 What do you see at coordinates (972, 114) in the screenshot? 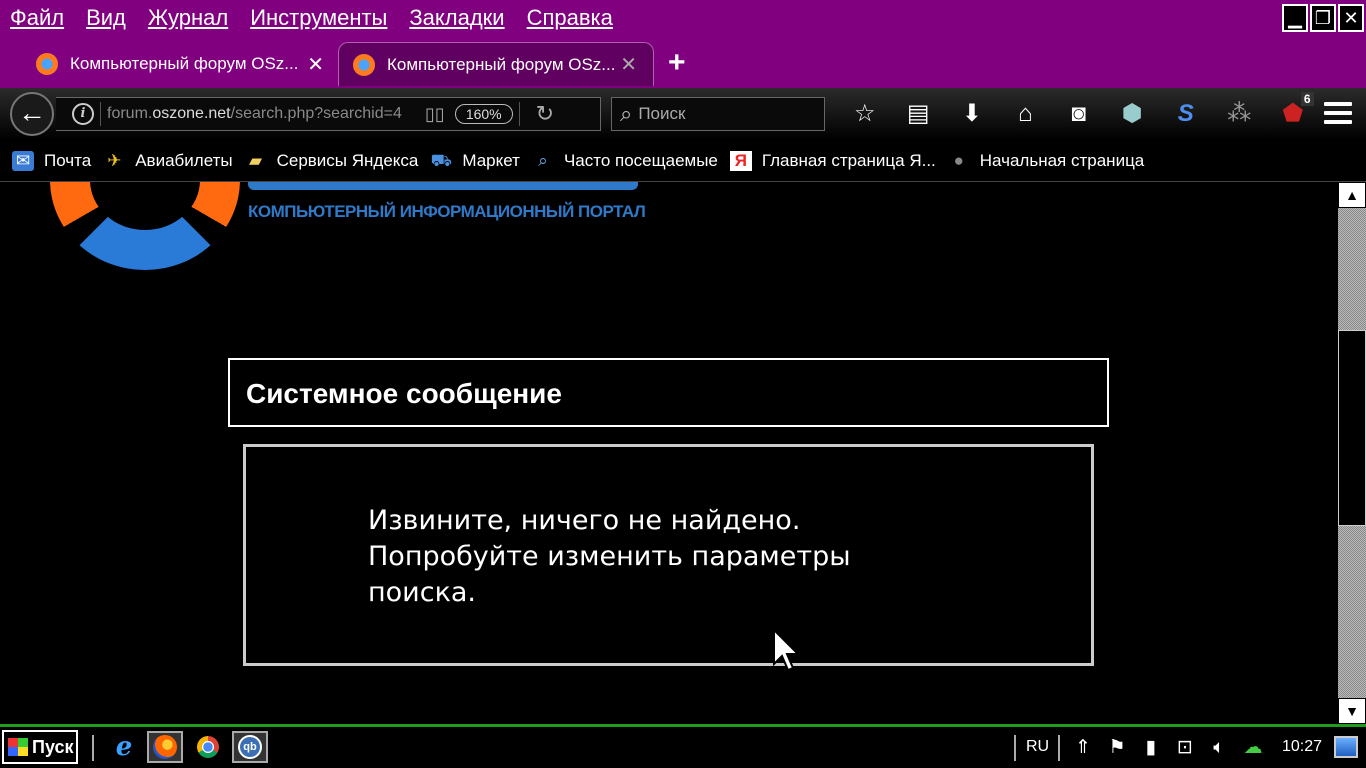
I see `downloads-icon: ⬇` at bounding box center [972, 114].